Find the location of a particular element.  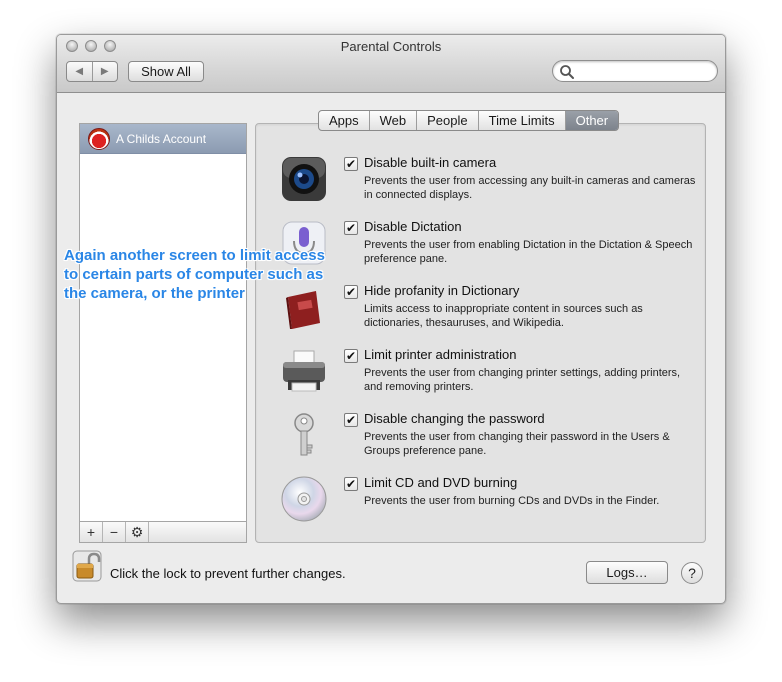

account-list-toolbar: + − ⚙ is located at coordinates (163, 531).